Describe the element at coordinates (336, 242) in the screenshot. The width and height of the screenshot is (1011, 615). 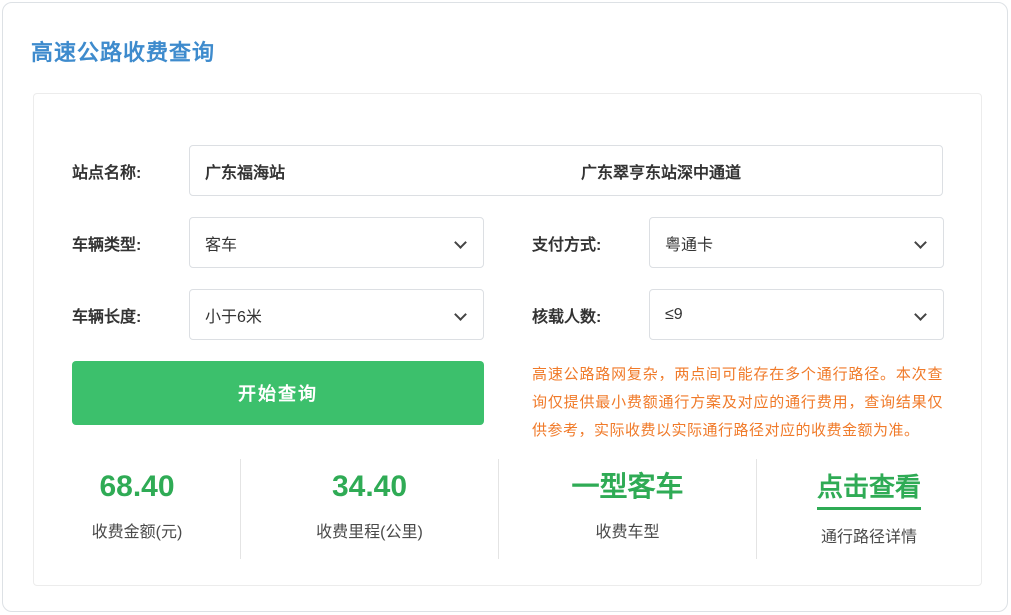
I see `vehicle-type-select: 客车` at that location.